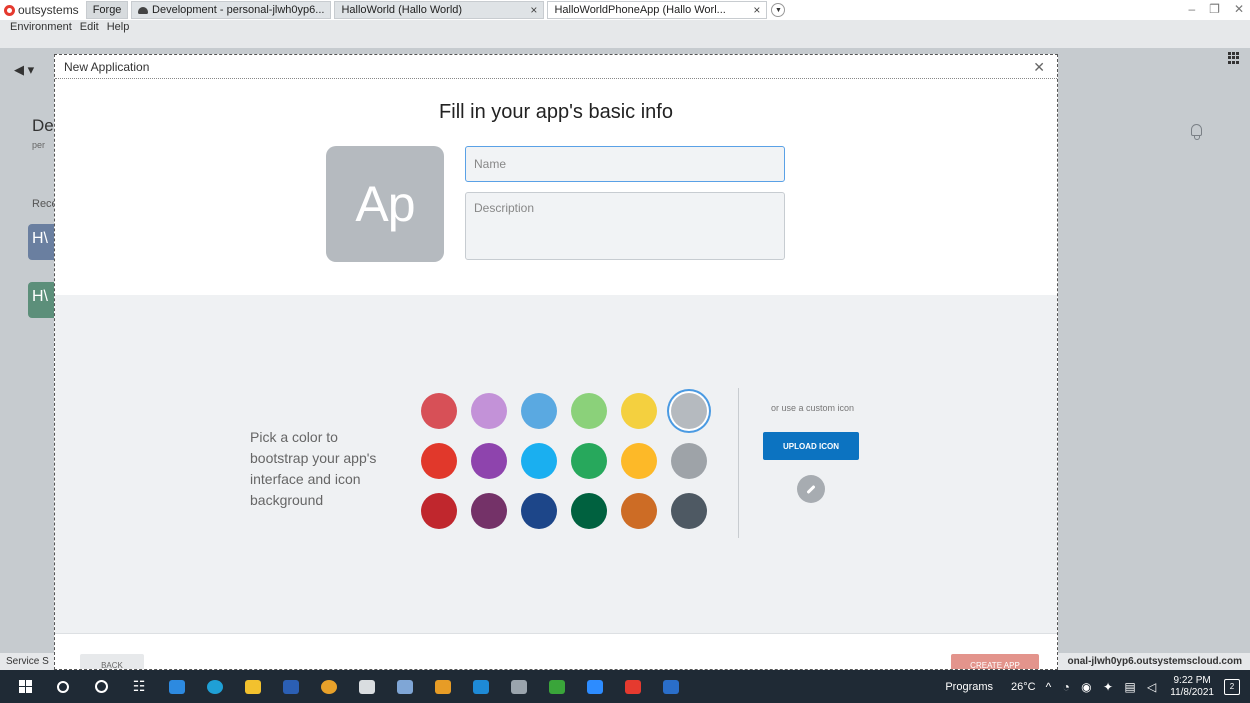  What do you see at coordinates (107, 66) in the screenshot?
I see `dialog-header-title: New Application` at bounding box center [107, 66].